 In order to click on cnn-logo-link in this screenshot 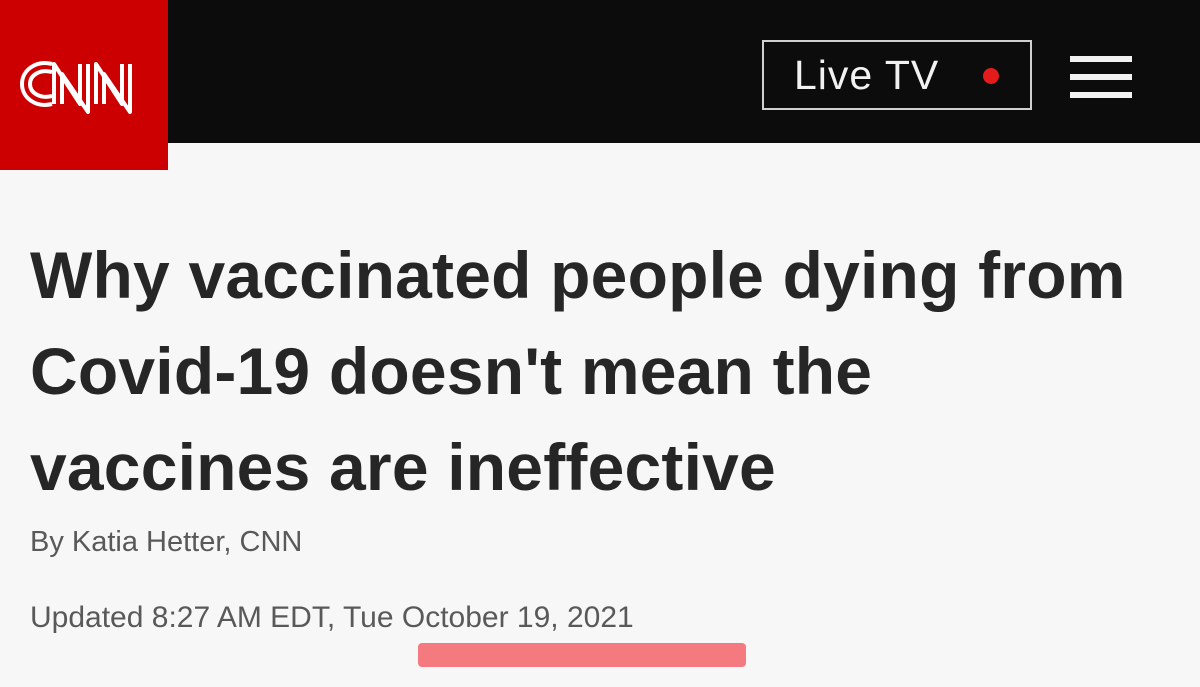, I will do `click(84, 85)`.